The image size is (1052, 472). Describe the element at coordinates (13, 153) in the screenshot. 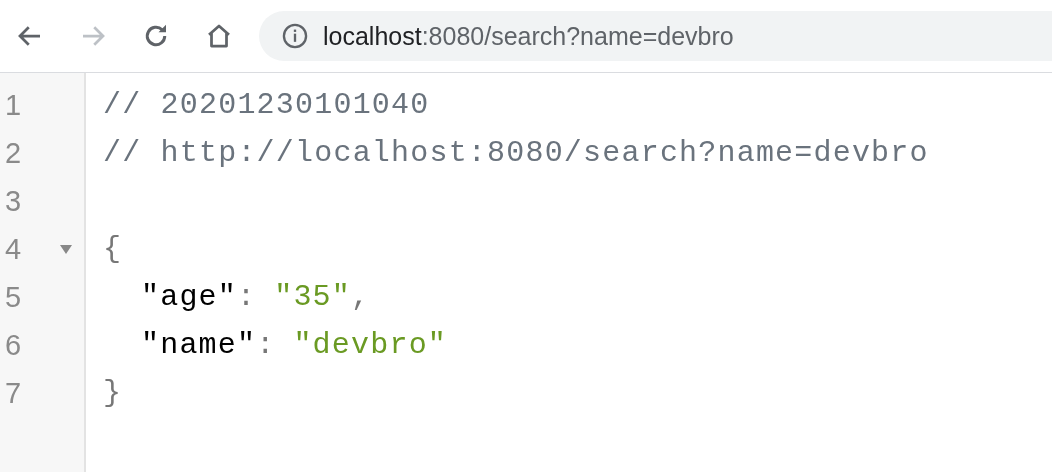

I see `line-number: 2` at that location.